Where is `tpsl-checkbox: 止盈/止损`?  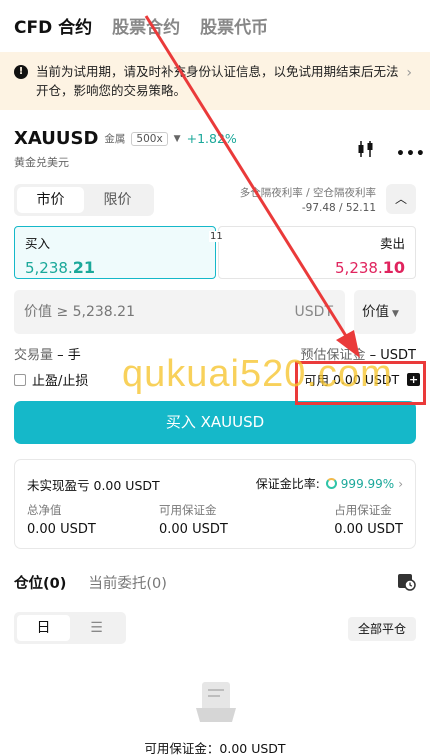 tpsl-checkbox: 止盈/止损 is located at coordinates (51, 379).